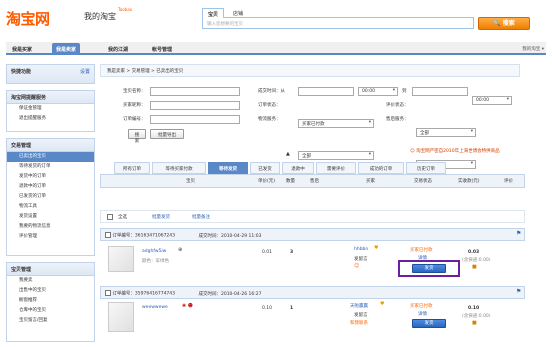  Describe the element at coordinates (533, 49) in the screenshot. I see `my-taobao-menu: 我的淘宝 ▾` at that location.